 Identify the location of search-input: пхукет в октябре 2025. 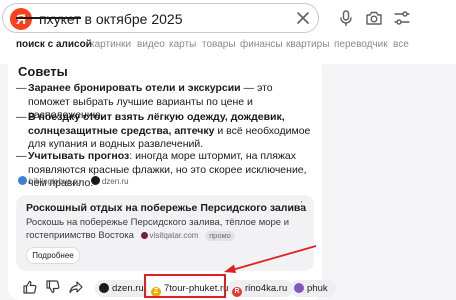
(111, 19).